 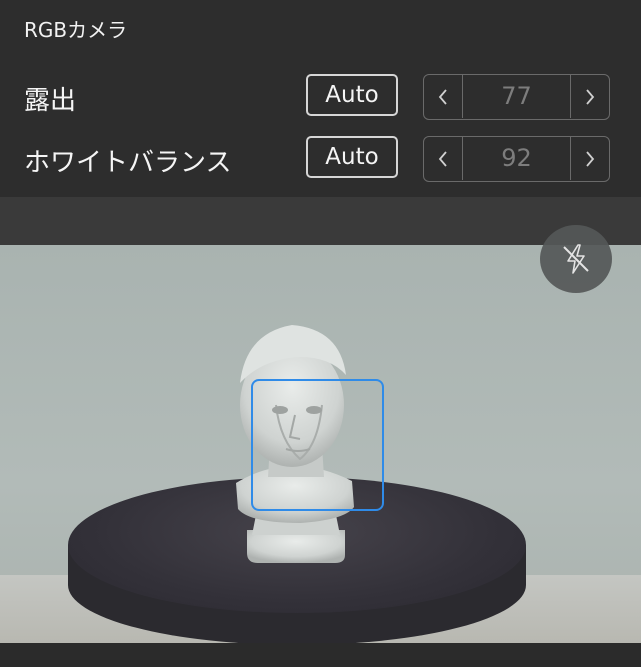 I want to click on face-detection-box, so click(x=317, y=445).